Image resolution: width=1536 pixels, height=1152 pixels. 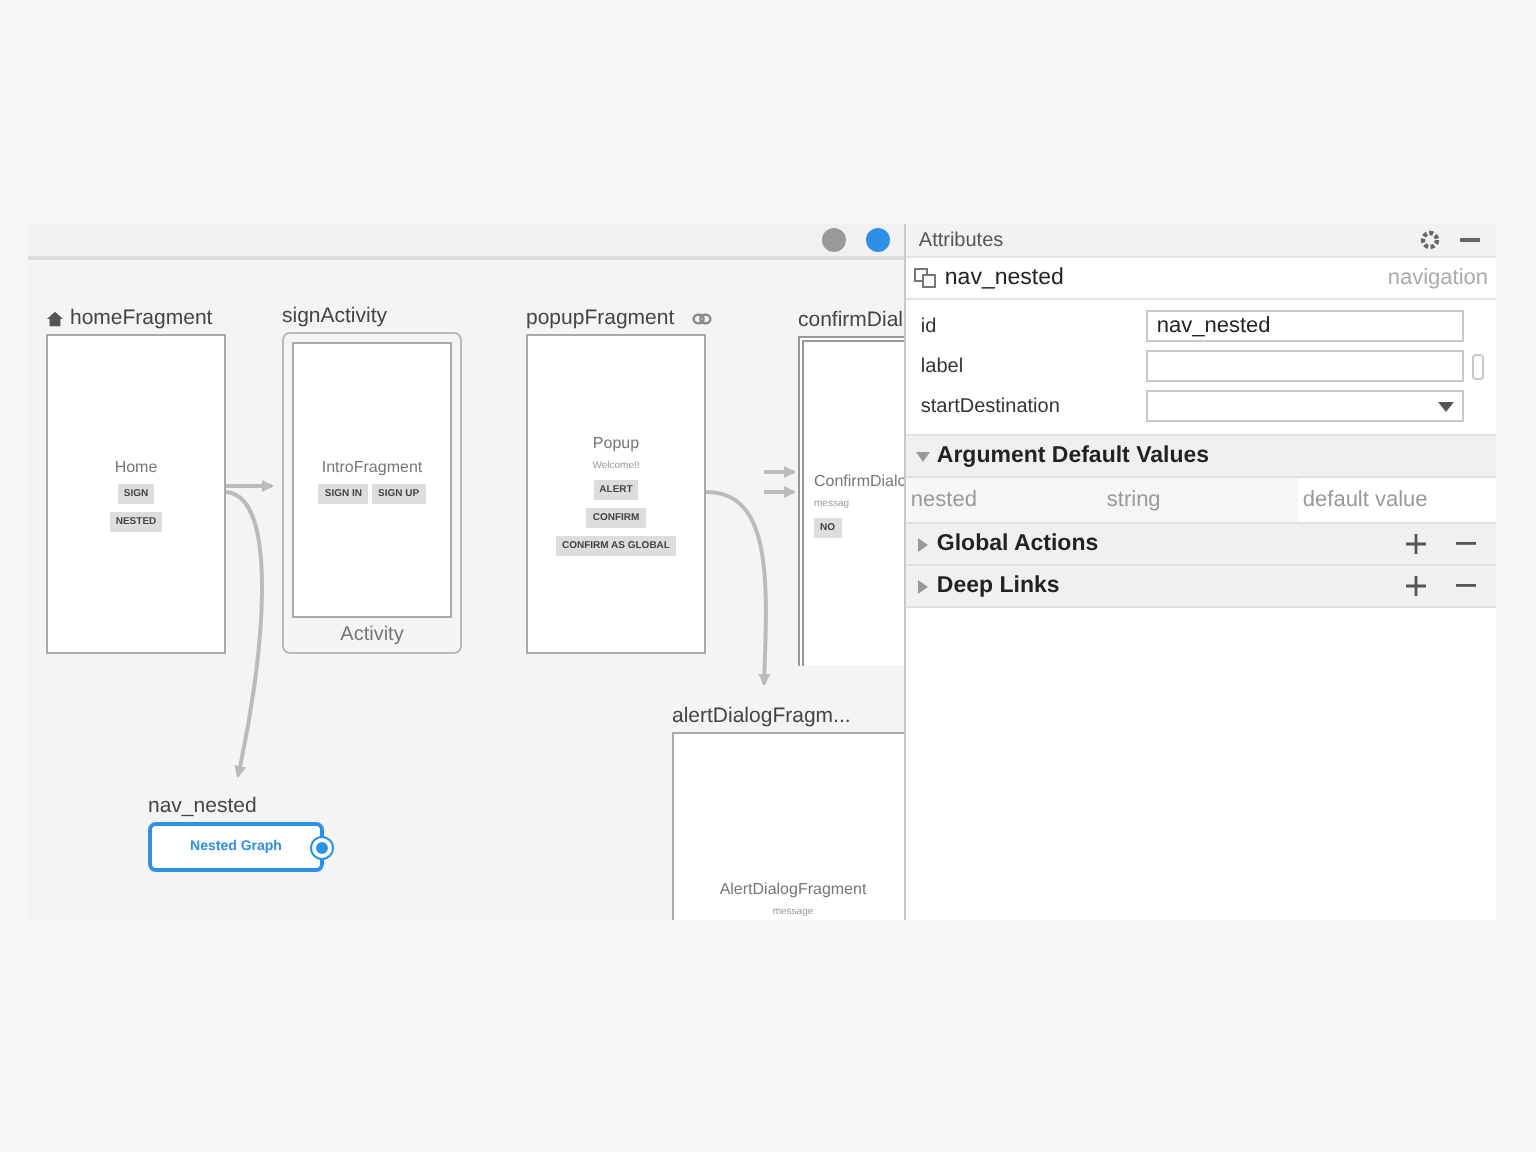 I want to click on screen-title: AlertDialogFragment, so click(x=793, y=889).